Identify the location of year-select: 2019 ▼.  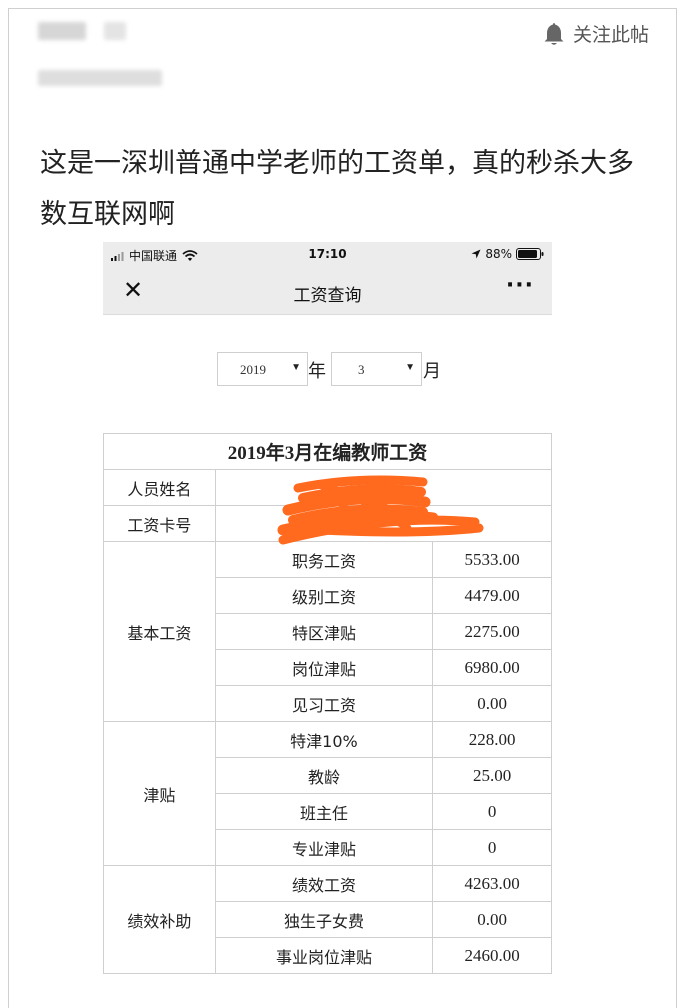
(262, 369).